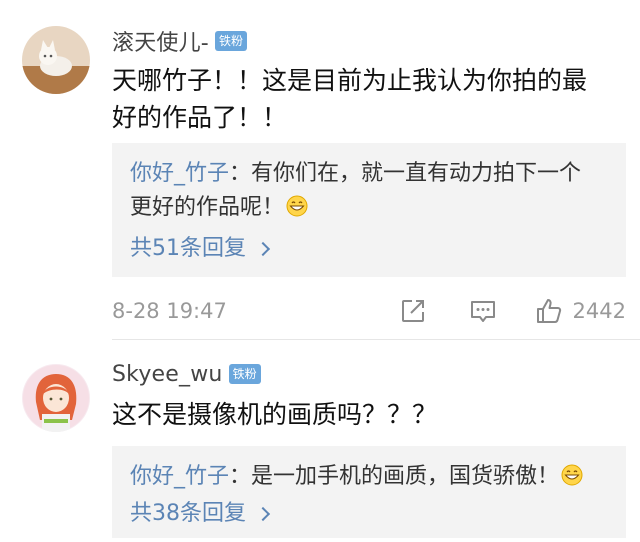 This screenshot has width=640, height=542. What do you see at coordinates (160, 41) in the screenshot?
I see `username: 滚天使儿-` at bounding box center [160, 41].